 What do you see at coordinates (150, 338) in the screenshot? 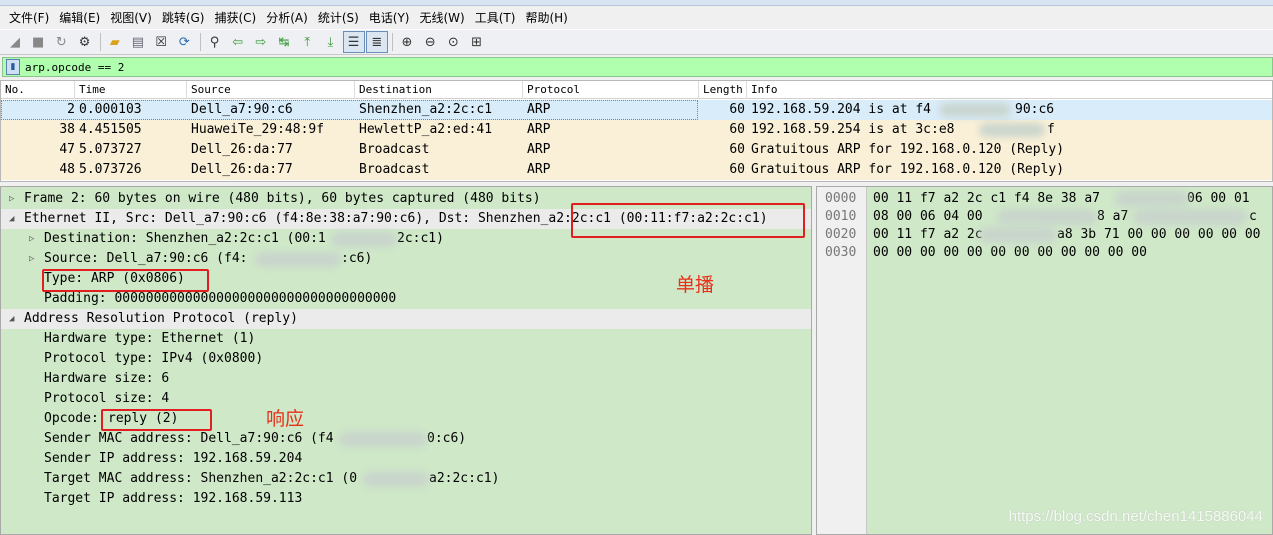
I see `tree-item-label: Hardware type: Ethernet (1)` at bounding box center [150, 338].